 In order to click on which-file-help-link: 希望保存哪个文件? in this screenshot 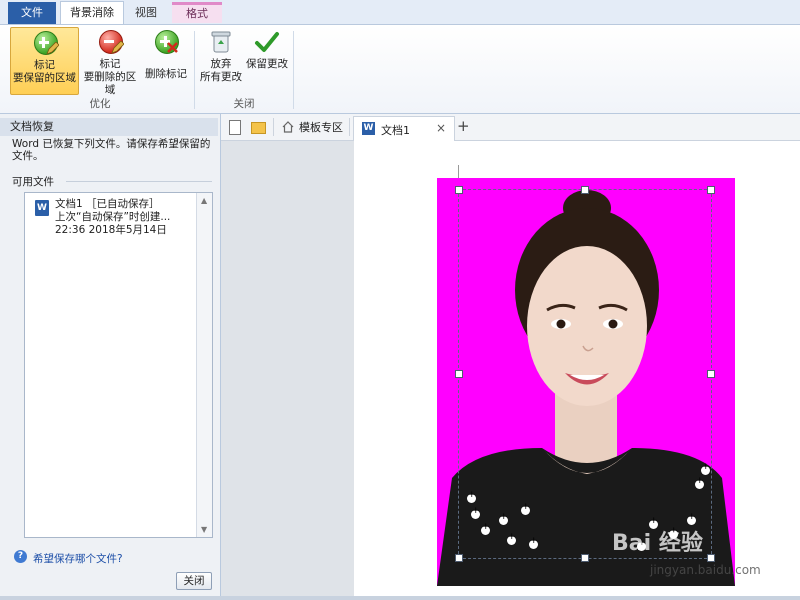, I will do `click(78, 558)`.